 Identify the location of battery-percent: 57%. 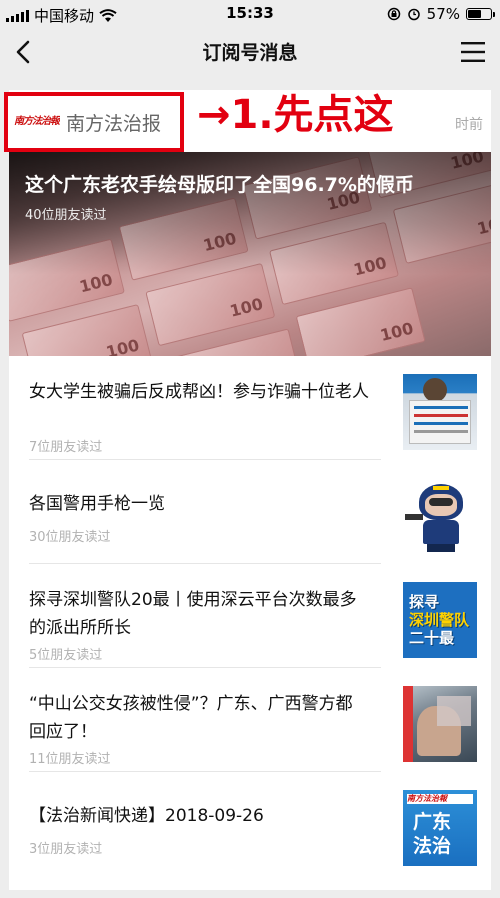
(443, 14).